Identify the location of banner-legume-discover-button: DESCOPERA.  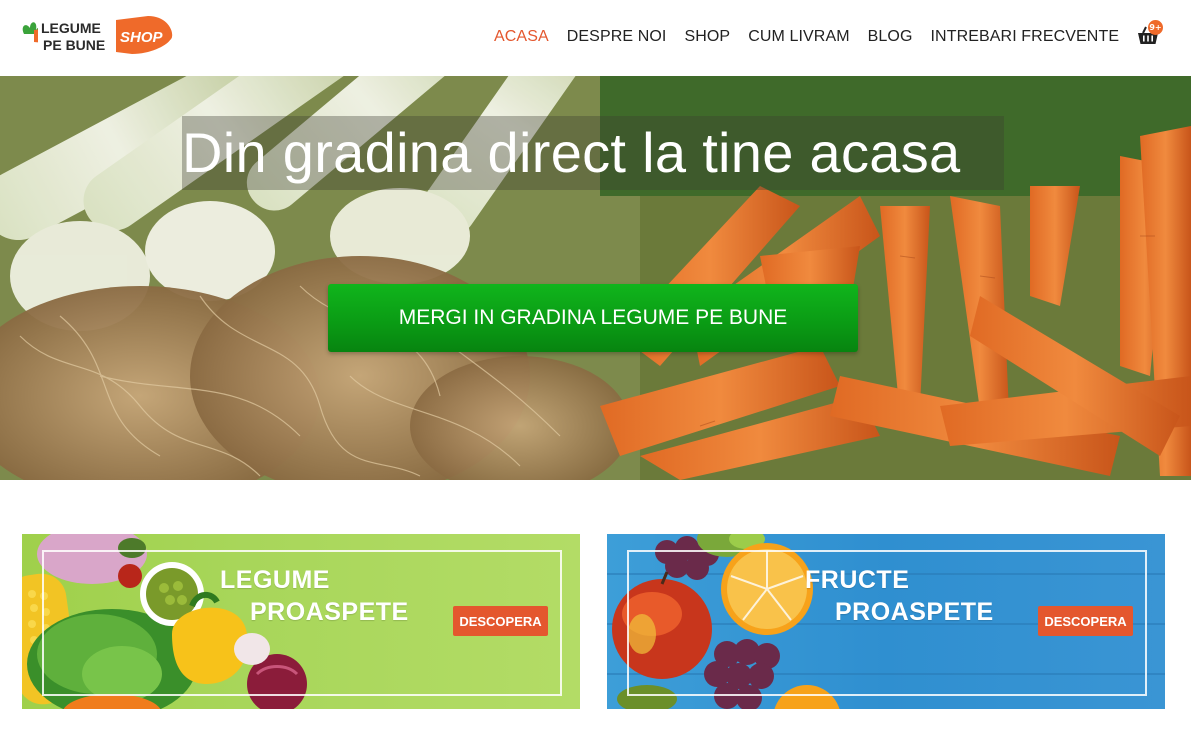
(500, 621).